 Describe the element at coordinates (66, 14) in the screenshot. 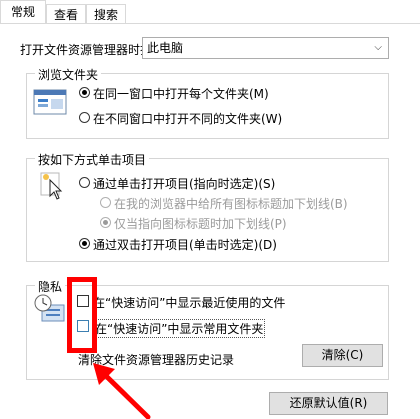

I see `tab-view: 查看` at that location.